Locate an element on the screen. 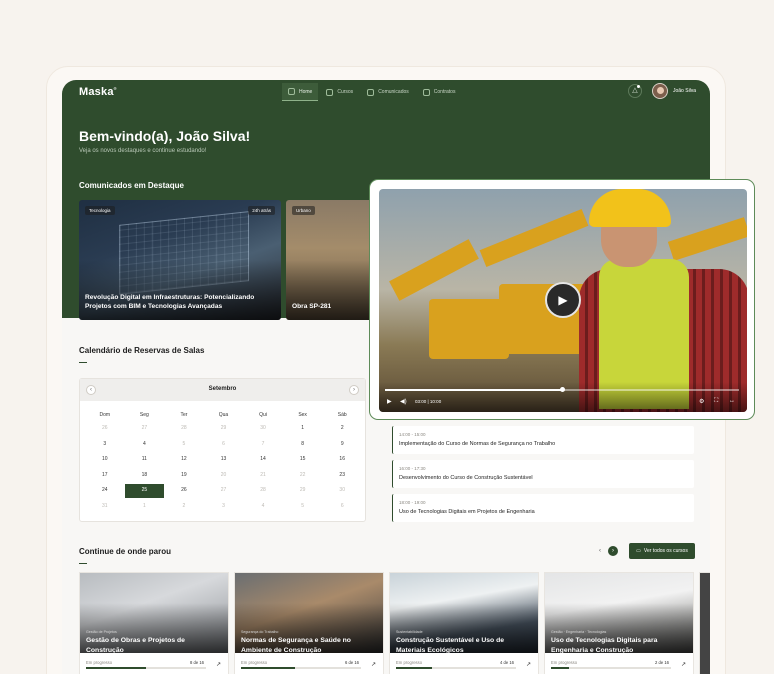  building-illustration is located at coordinates (184, 253).